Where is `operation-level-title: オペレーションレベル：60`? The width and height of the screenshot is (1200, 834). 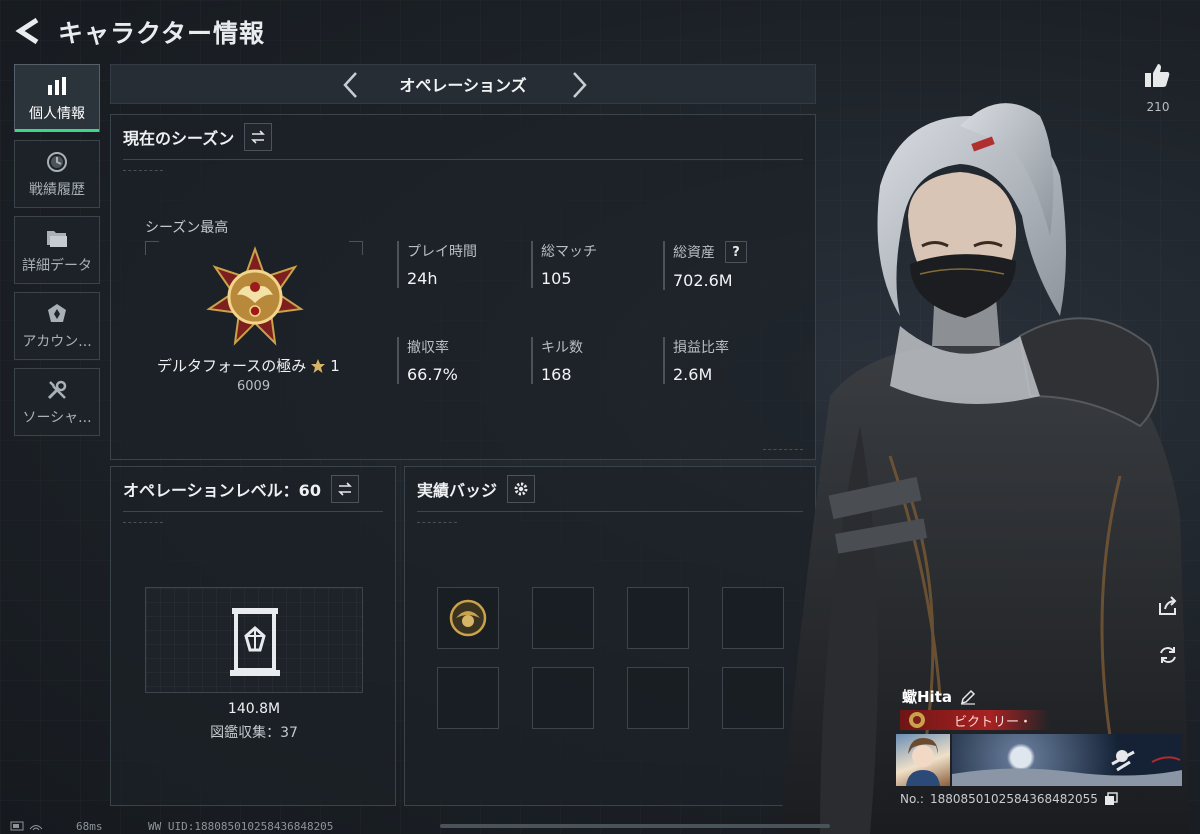 operation-level-title: オペレーションレベル：60 is located at coordinates (222, 490).